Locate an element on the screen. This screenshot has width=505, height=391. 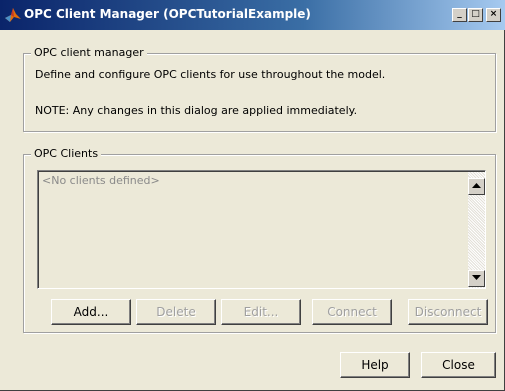
clients-group-legend: OPC Clients is located at coordinates (66, 153).